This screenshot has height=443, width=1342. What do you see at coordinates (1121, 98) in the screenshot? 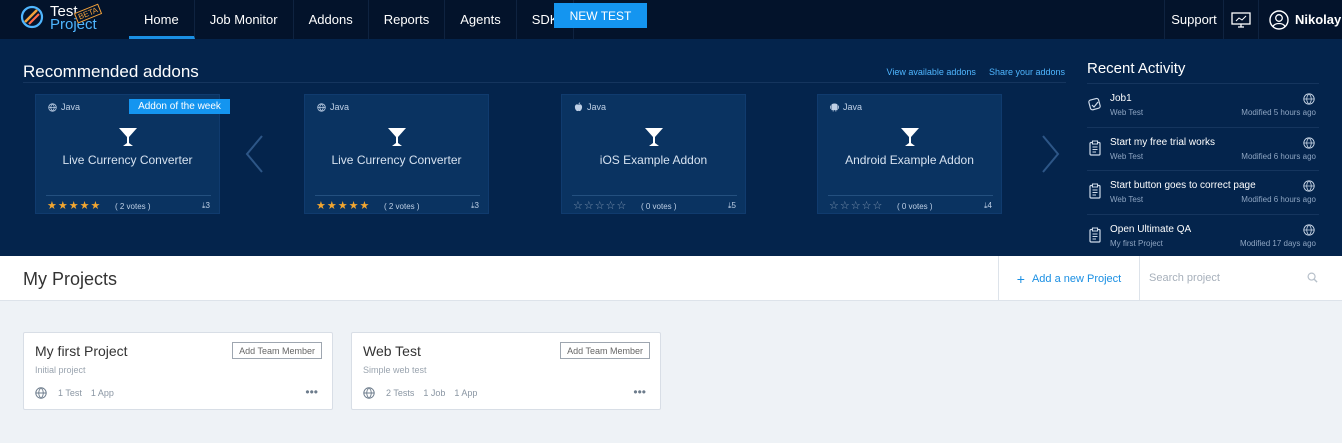
I see `activity-title: Job1` at bounding box center [1121, 98].